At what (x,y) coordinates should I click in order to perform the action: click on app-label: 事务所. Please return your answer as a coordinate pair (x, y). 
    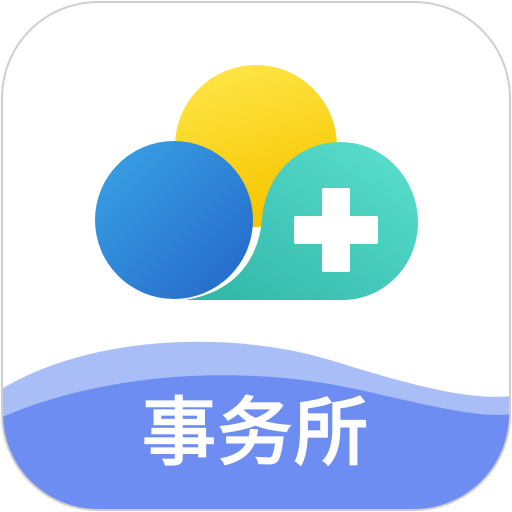
    Looking at the image, I should click on (256, 433).